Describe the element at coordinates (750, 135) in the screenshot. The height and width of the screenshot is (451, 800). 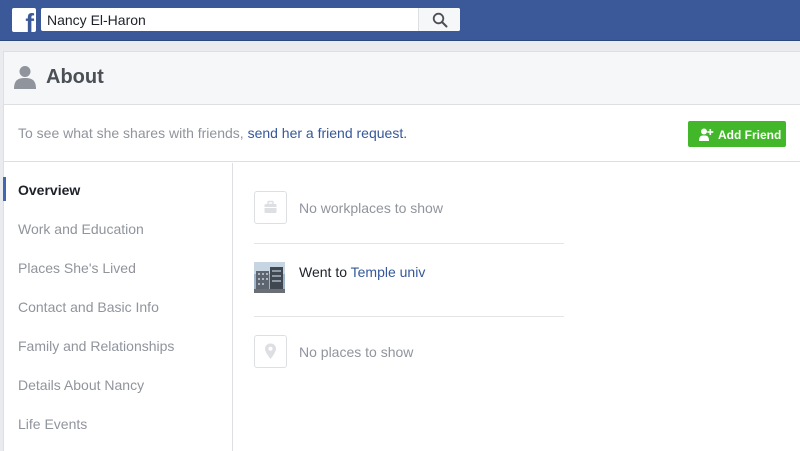
I see `add-friend-label: Add Friend` at that location.